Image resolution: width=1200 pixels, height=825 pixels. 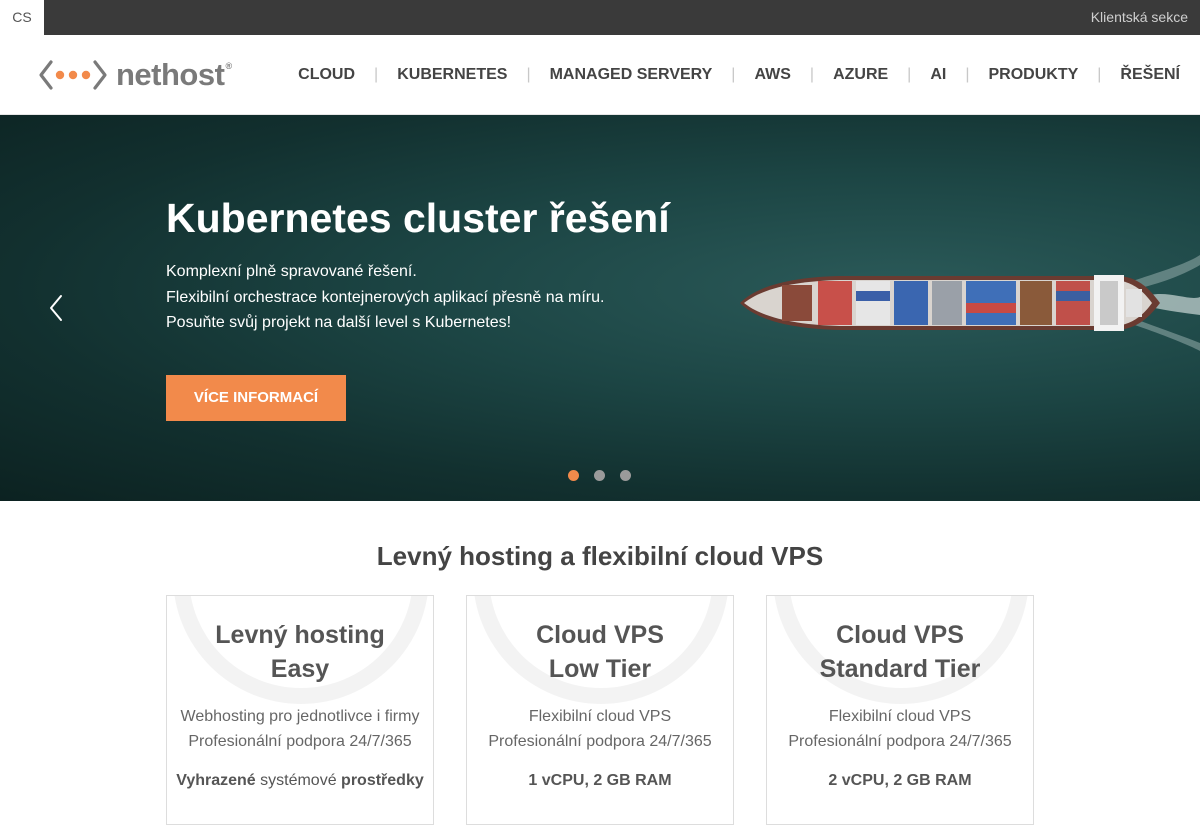 I want to click on client-section-link: Klientská sekce, so click(x=1139, y=17).